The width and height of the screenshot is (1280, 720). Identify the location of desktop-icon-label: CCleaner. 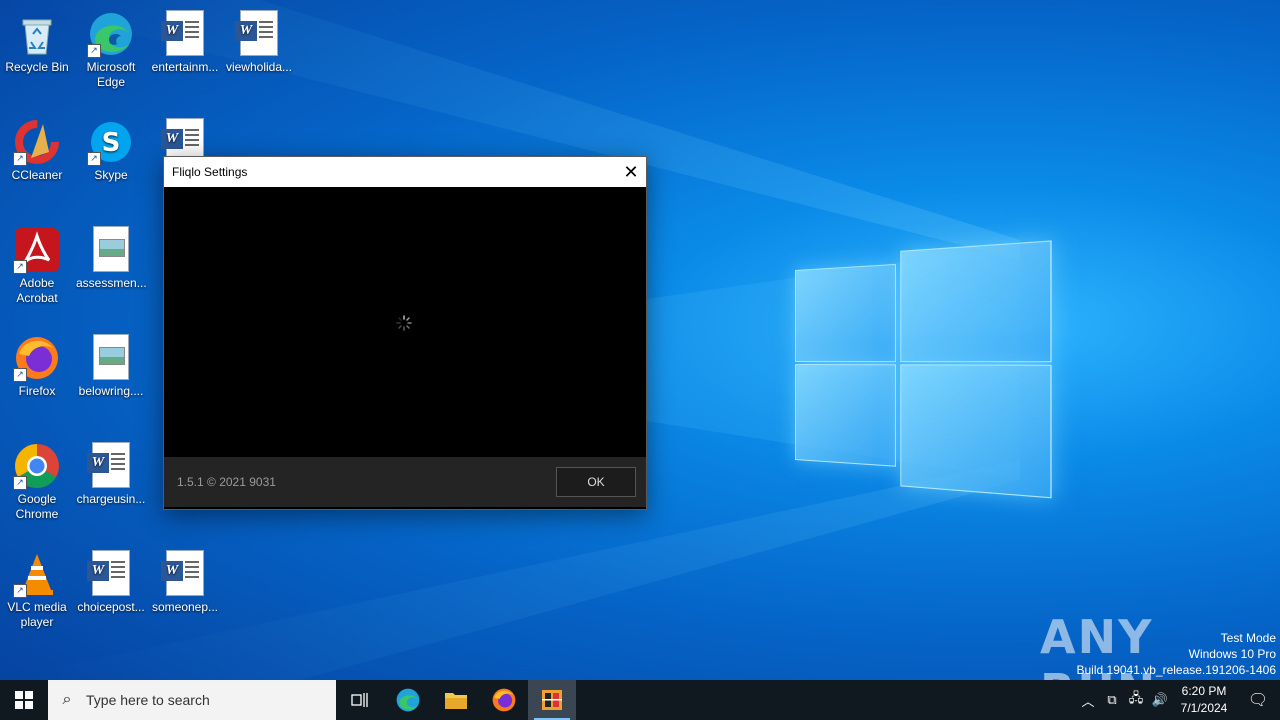
(37, 175).